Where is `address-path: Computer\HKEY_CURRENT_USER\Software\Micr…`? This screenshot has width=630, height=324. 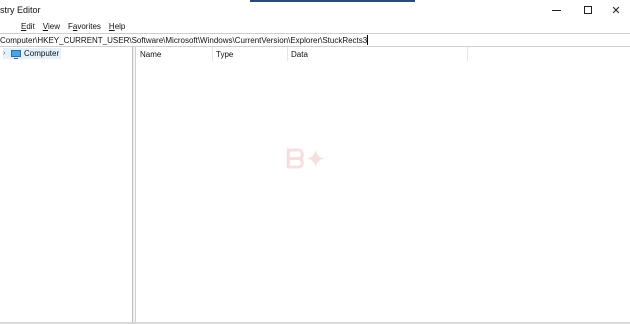
address-path: Computer\HKEY_CURRENT_USER\Software\Micr… is located at coordinates (183, 40).